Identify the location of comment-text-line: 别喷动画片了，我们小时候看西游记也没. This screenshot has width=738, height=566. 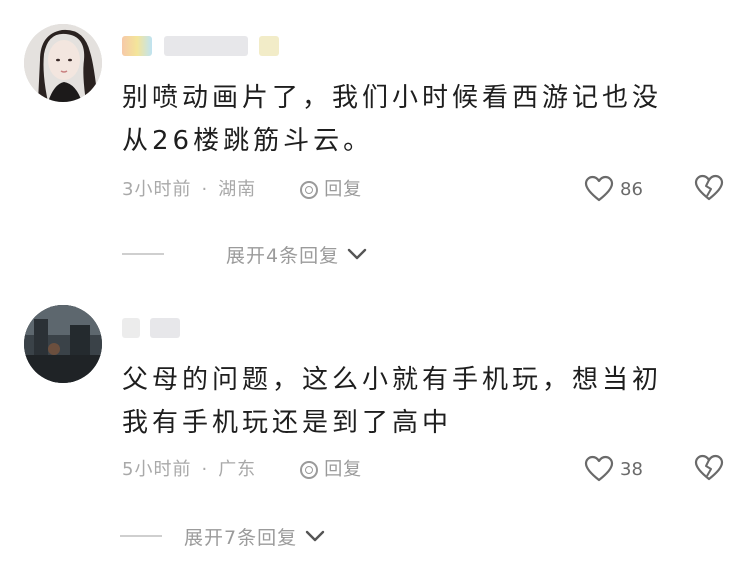
(392, 98).